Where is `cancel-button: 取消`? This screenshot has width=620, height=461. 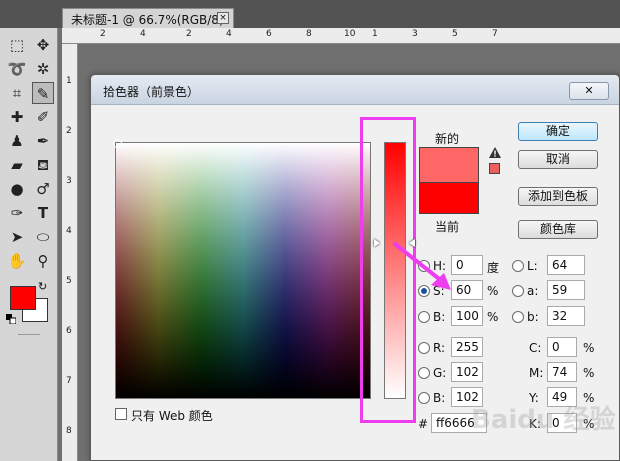
cancel-button: 取消 is located at coordinates (558, 159).